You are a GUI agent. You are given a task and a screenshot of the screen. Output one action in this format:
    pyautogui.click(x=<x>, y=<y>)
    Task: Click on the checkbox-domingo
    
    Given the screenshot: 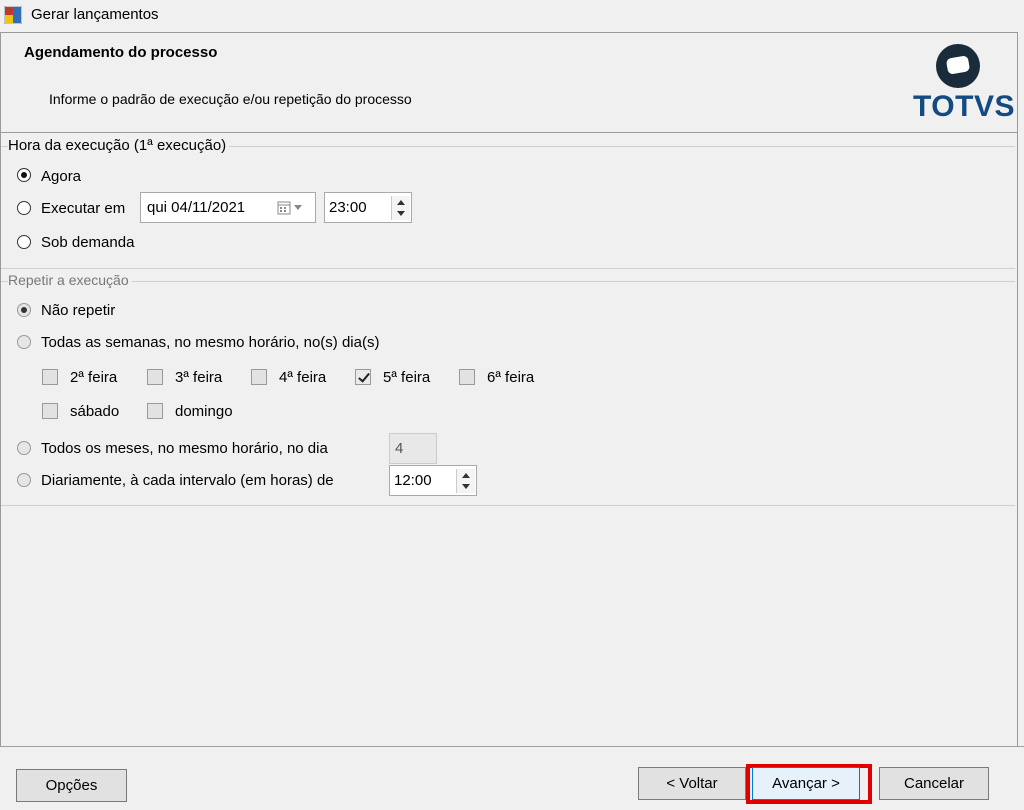 What is the action you would take?
    pyautogui.click(x=155, y=411)
    